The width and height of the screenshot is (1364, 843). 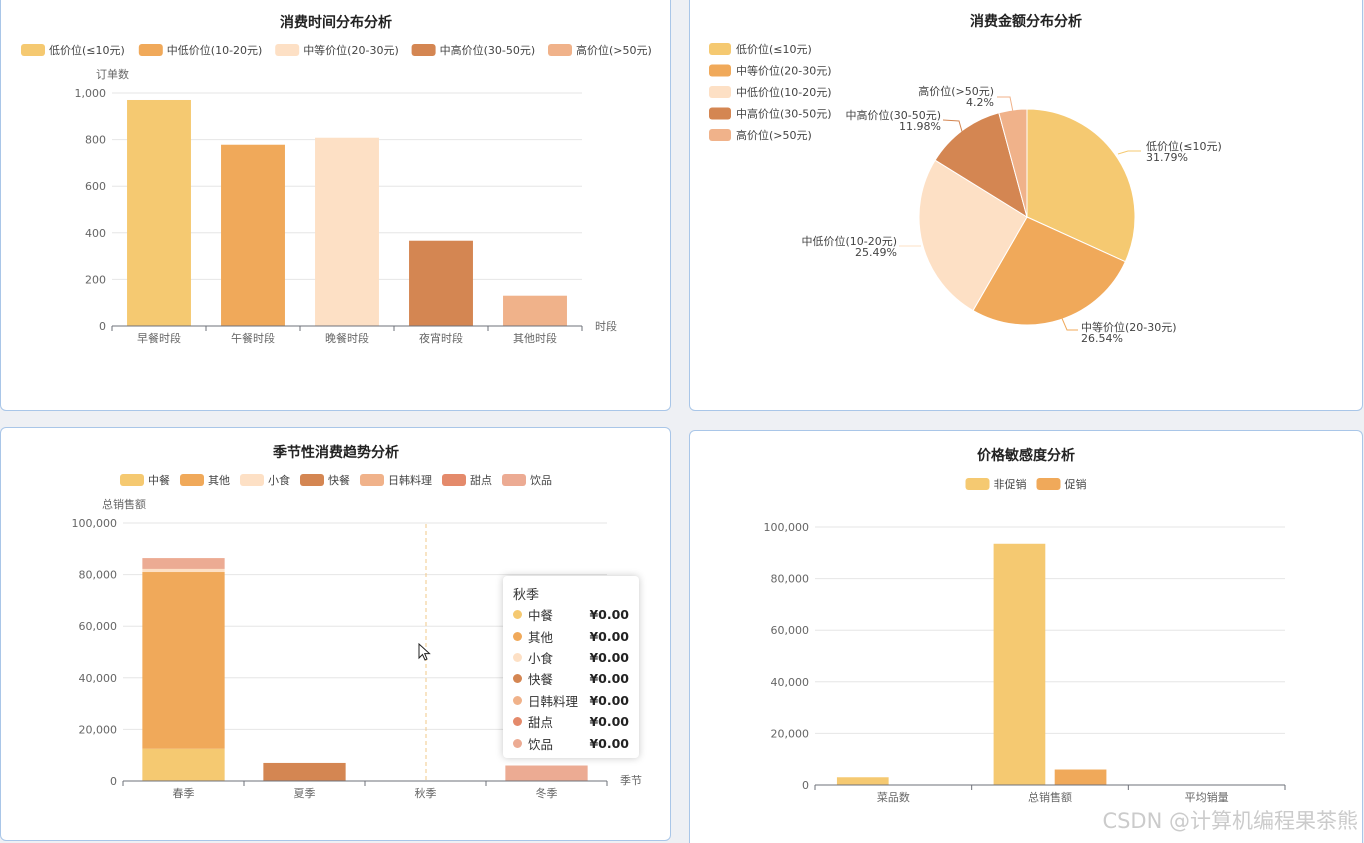 I want to click on tooltip-row: 快餐 ¥0.00, so click(x=571, y=678).